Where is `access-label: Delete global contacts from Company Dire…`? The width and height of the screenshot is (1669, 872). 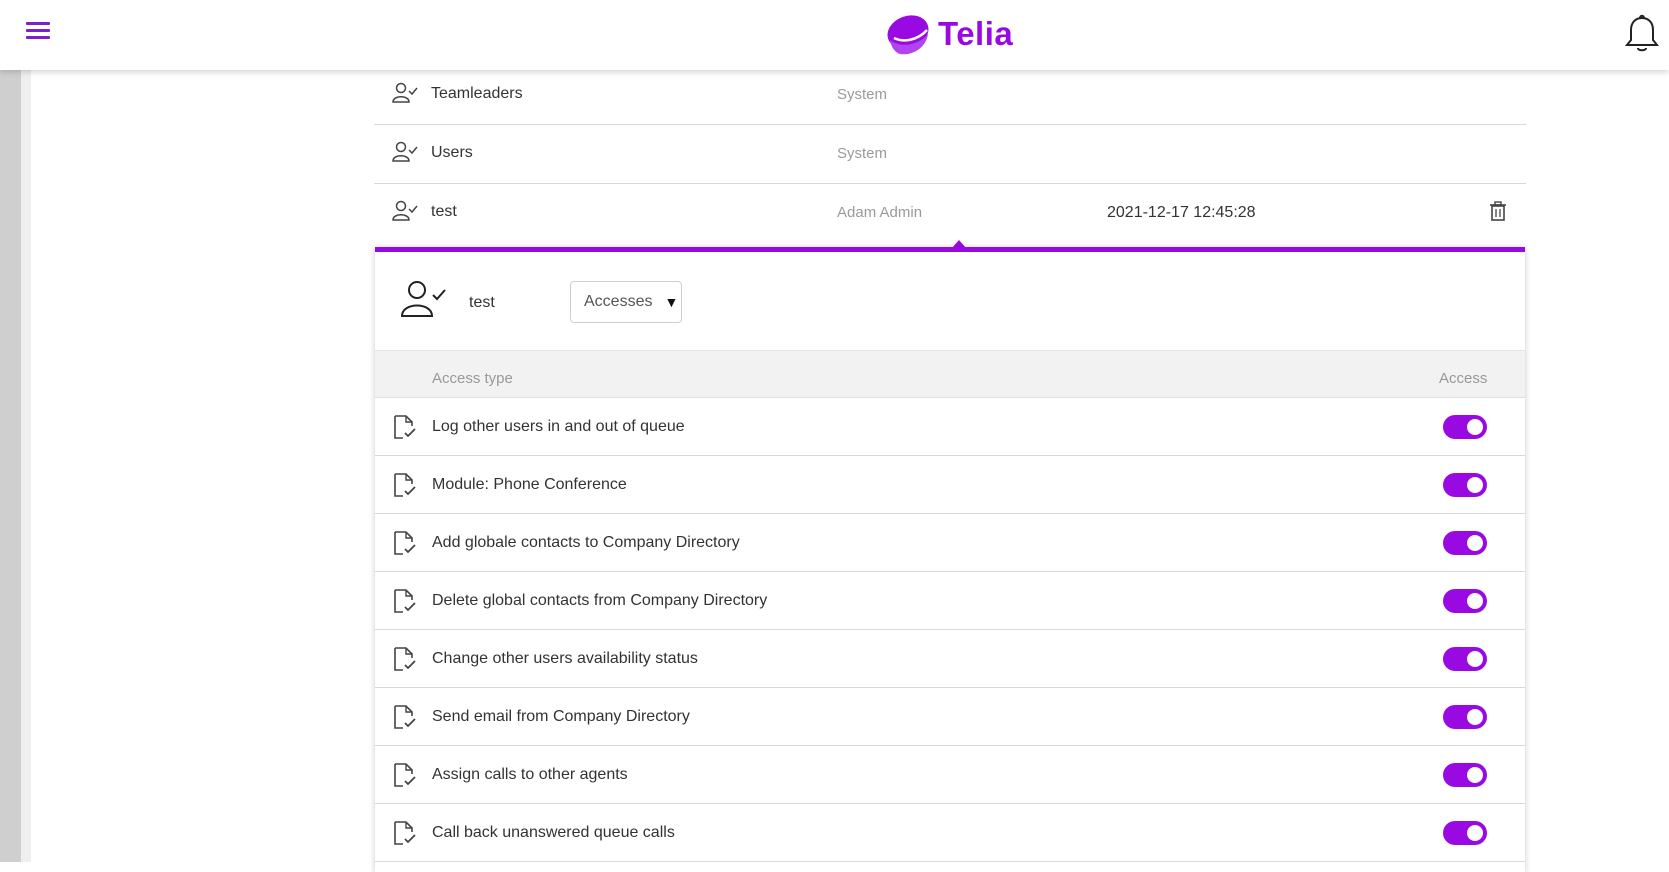
access-label: Delete global contacts from Company Dire… is located at coordinates (600, 600).